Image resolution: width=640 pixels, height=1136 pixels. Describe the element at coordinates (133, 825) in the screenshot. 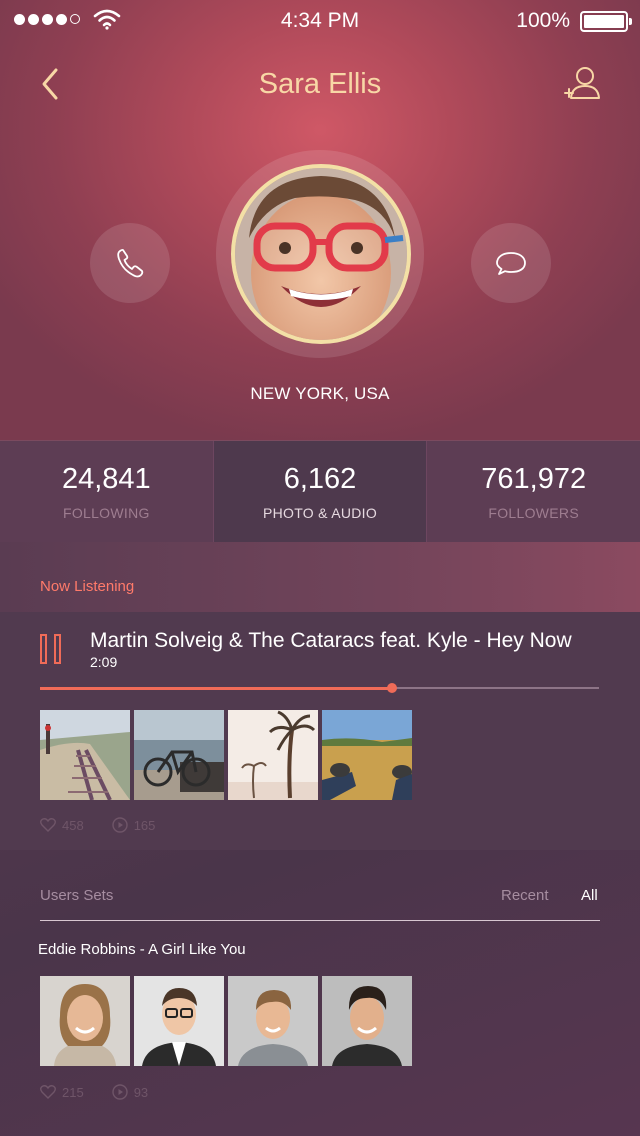

I see `plays-count: 165` at that location.